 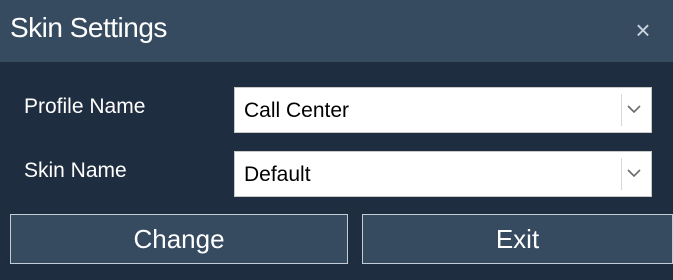 What do you see at coordinates (443, 110) in the screenshot?
I see `profile-name-select: Call Center` at bounding box center [443, 110].